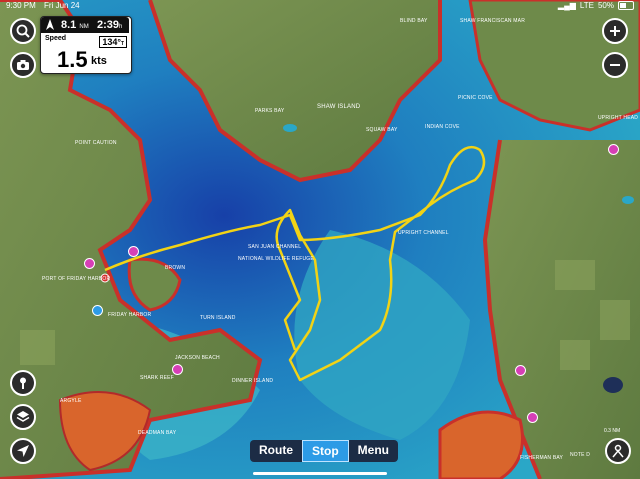  I want to click on time-value: 2:39, so click(108, 25).